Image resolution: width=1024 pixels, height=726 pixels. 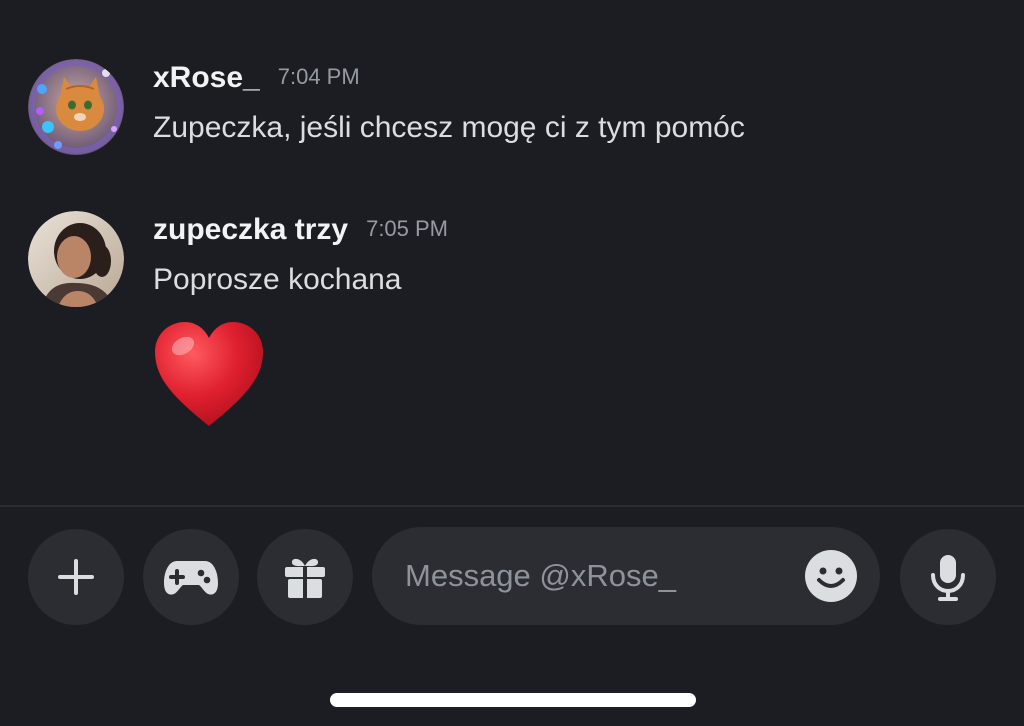 I want to click on username-text: xRose_, so click(x=206, y=77).